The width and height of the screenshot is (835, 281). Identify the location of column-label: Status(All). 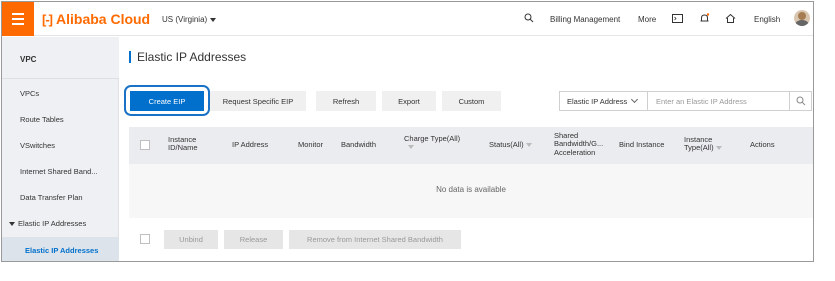
(506, 144).